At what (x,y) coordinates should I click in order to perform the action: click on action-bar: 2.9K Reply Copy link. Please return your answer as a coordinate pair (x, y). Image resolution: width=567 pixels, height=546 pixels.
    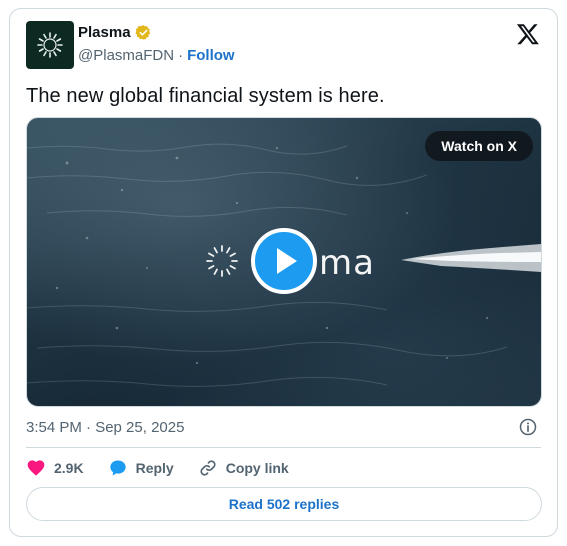
    Looking at the image, I should click on (157, 468).